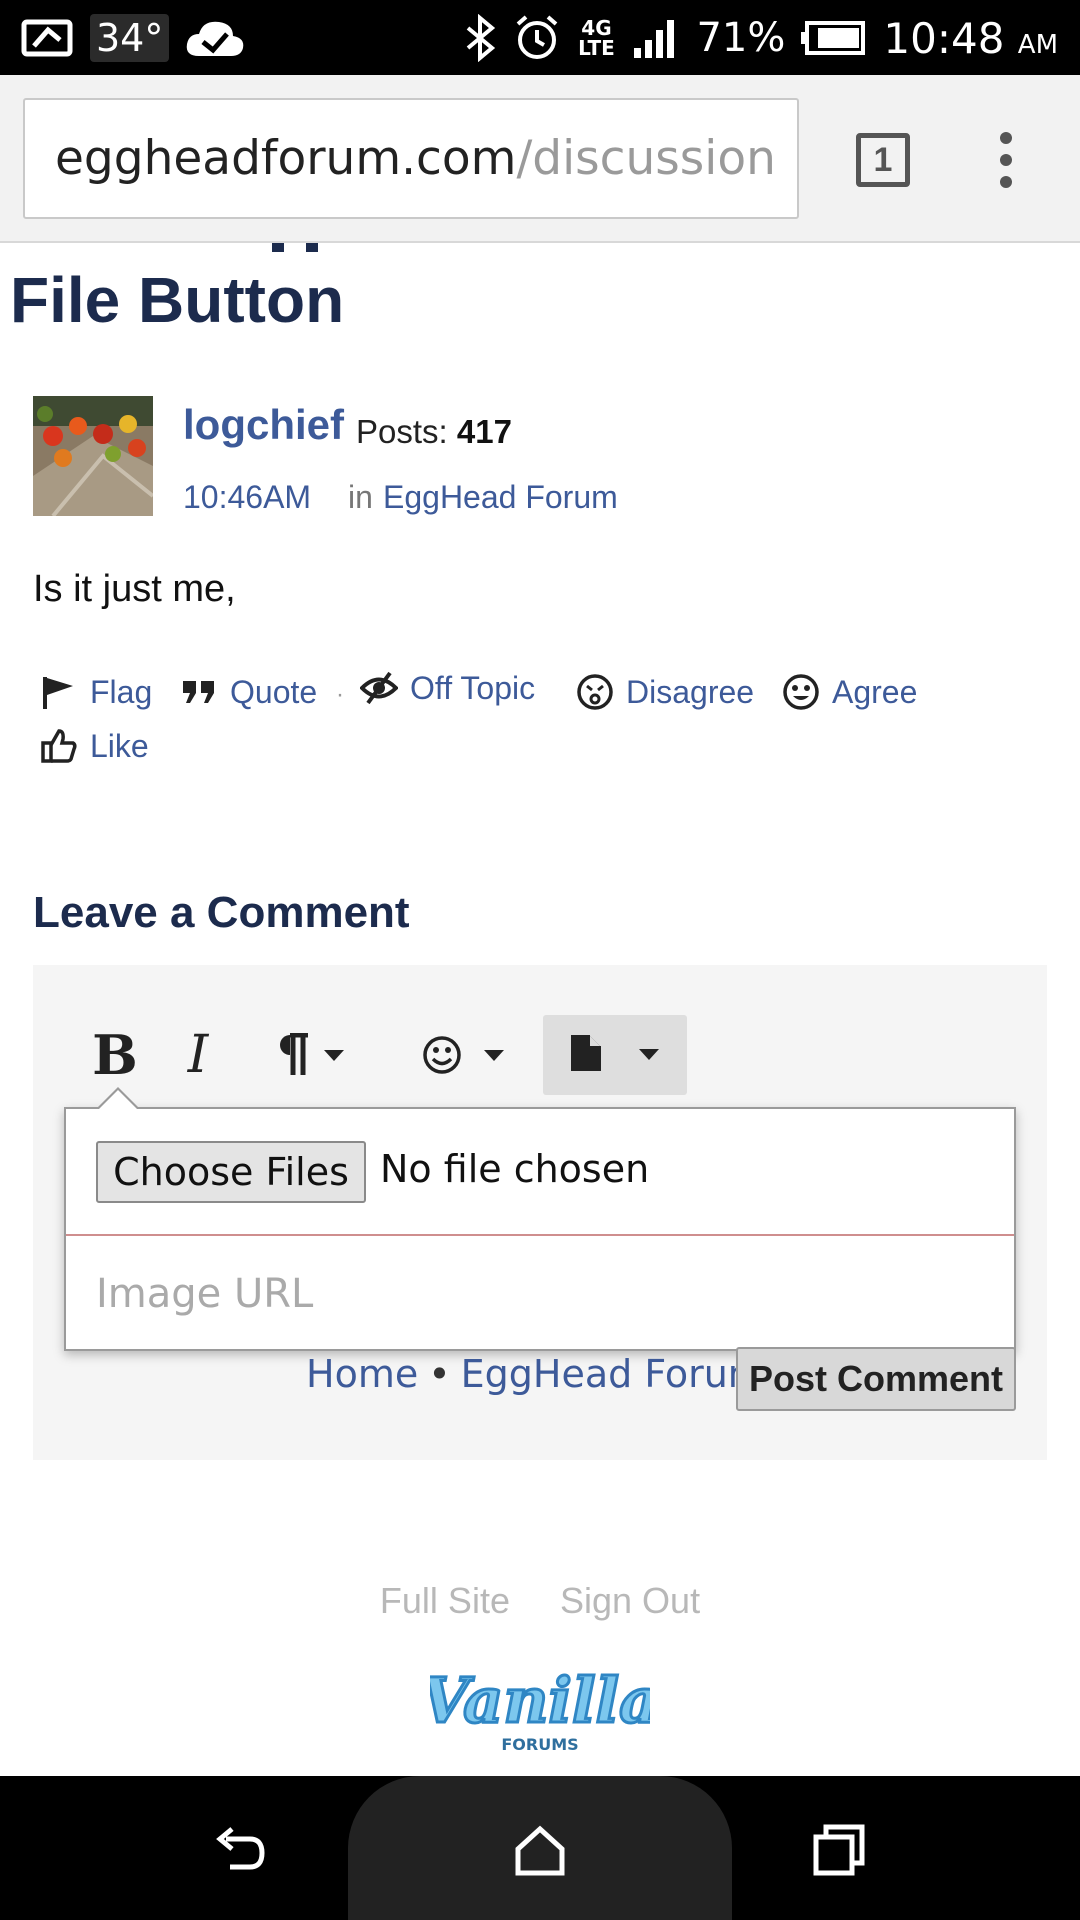  I want to click on agree-icon, so click(801, 692).